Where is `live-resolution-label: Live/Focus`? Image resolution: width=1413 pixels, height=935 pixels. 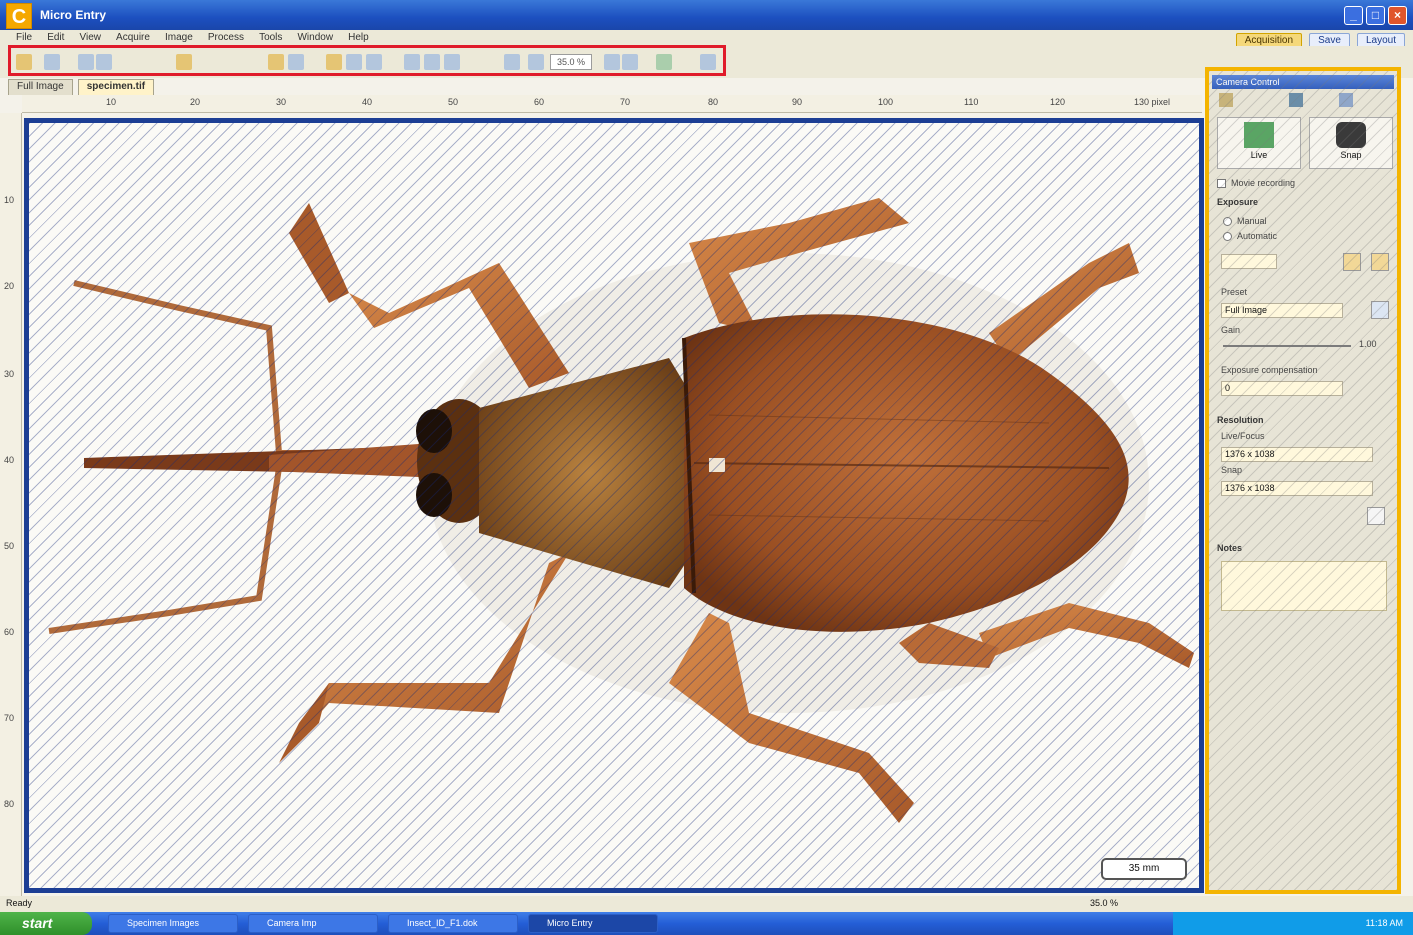
live-resolution-label: Live/Focus is located at coordinates (1243, 436).